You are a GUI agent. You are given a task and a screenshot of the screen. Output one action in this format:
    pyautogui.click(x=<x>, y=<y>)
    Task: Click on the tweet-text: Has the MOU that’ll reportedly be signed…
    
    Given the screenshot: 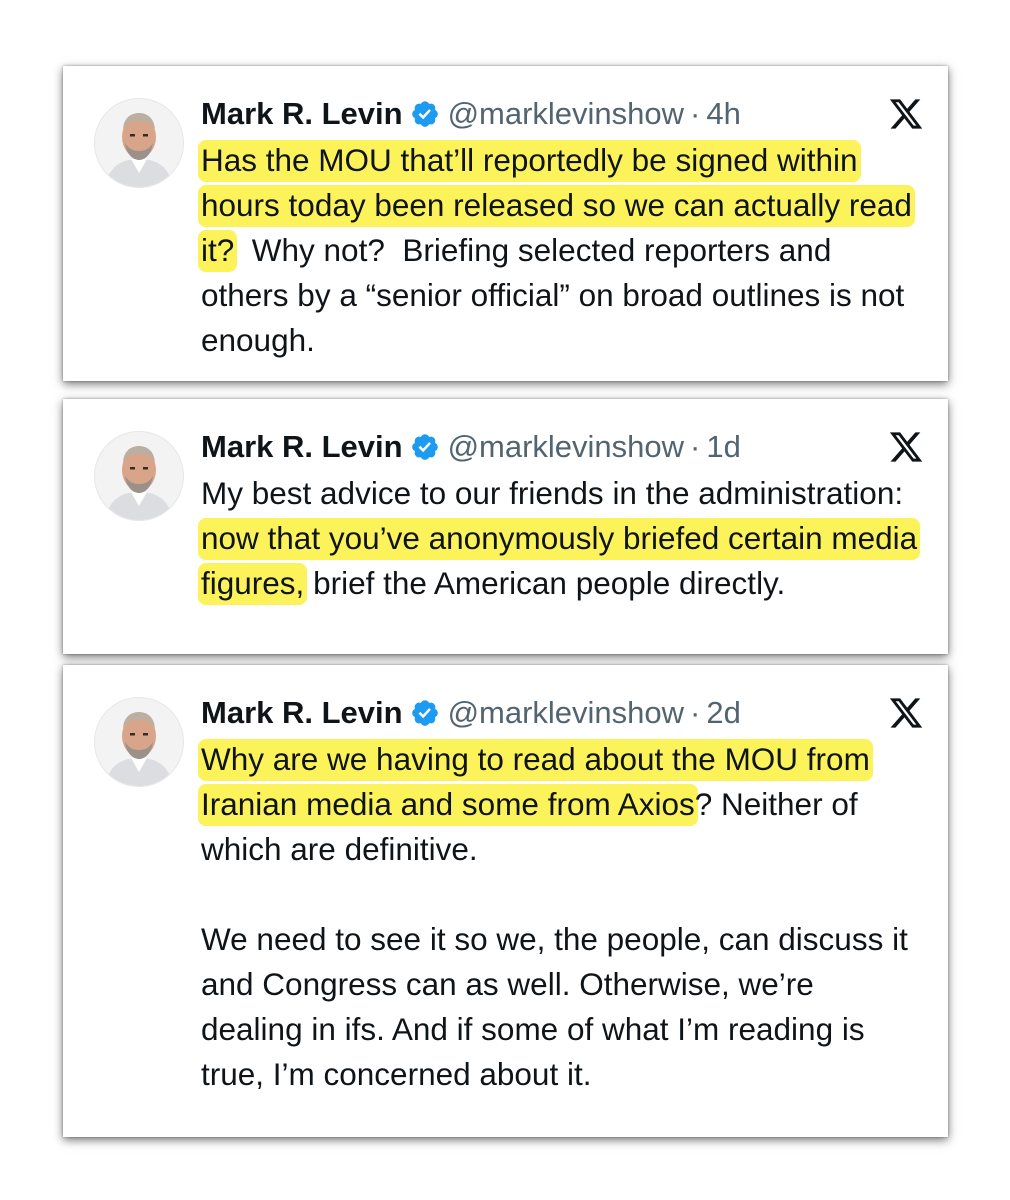 What is the action you would take?
    pyautogui.click(x=559, y=250)
    